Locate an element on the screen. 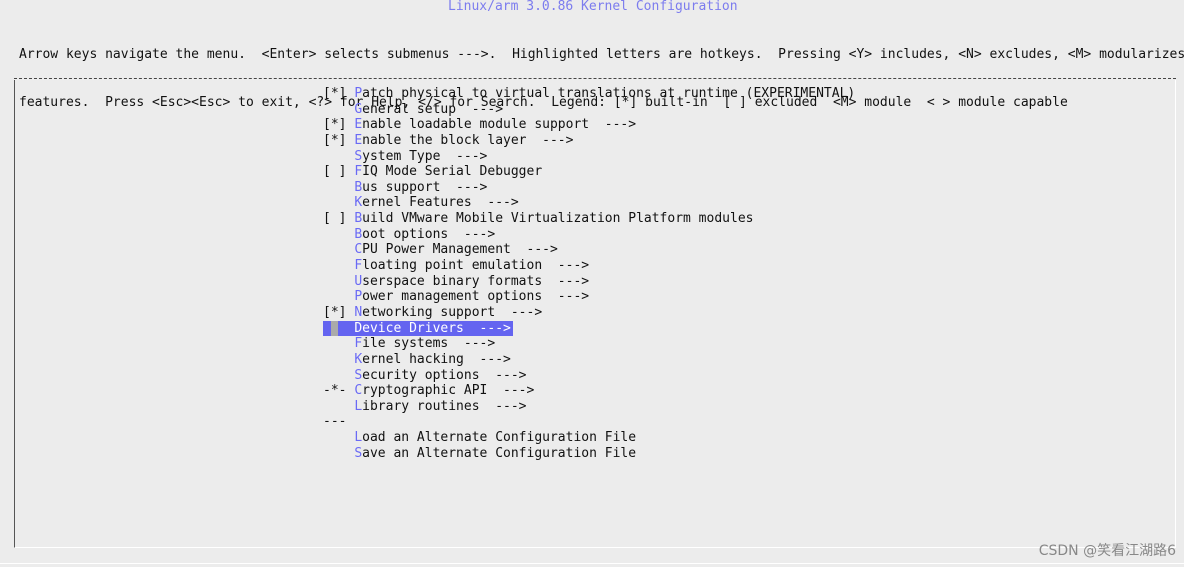  menu-item: General setup ---> is located at coordinates (589, 110).